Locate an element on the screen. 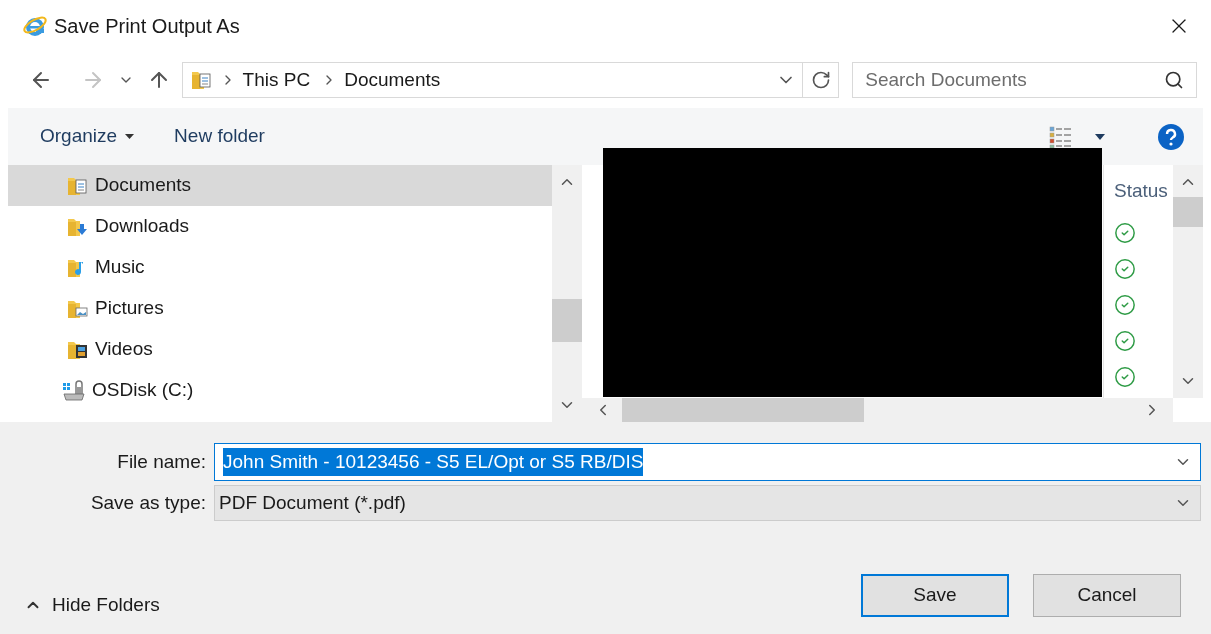  save-as-type-label: Save as type: is located at coordinates (148, 502).